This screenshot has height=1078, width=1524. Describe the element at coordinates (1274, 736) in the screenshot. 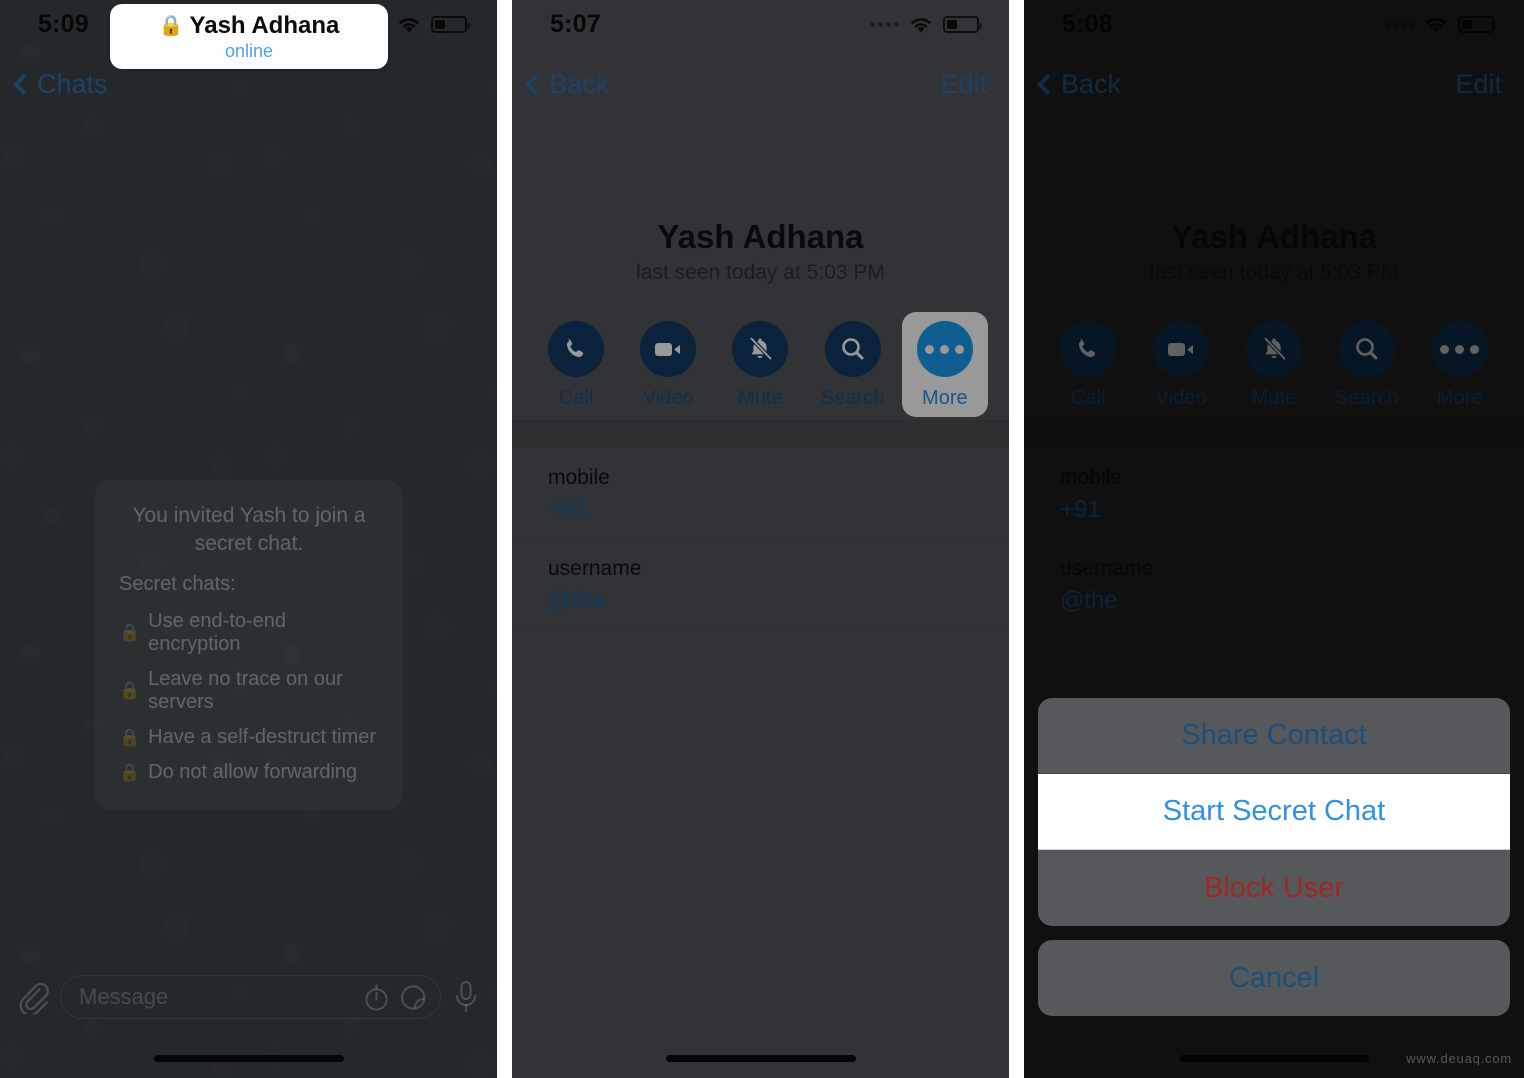

I see `share-contact-button: Share Contact` at that location.